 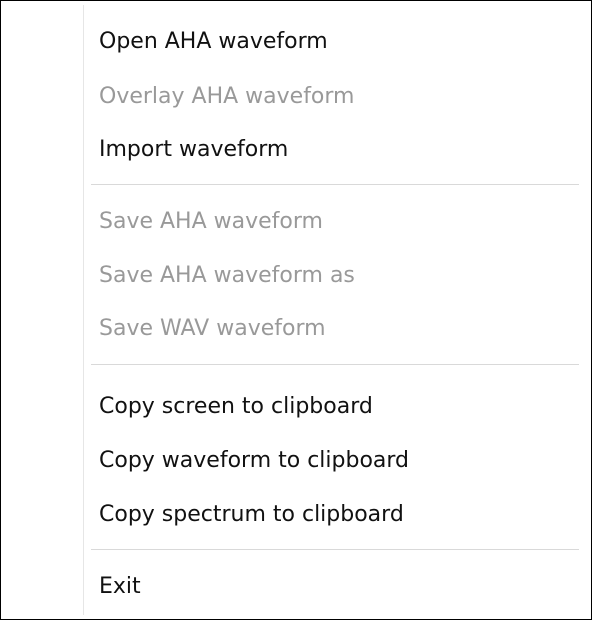 I want to click on menu-item-label: Import waveform, so click(x=194, y=149).